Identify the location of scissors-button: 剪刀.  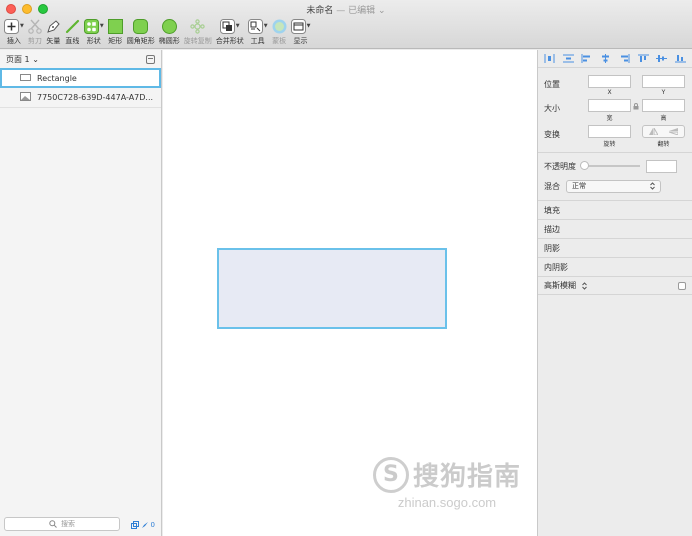
(35, 31).